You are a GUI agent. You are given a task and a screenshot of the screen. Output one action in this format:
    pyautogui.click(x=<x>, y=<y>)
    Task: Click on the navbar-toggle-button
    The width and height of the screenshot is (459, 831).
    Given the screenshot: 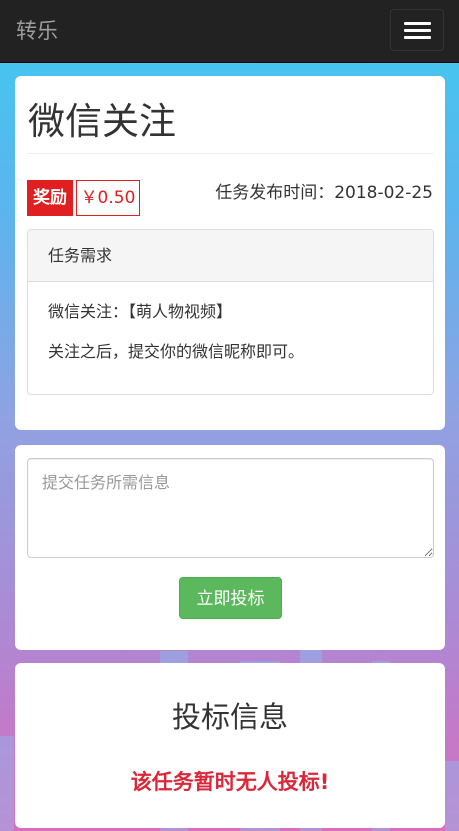 What is the action you would take?
    pyautogui.click(x=417, y=30)
    